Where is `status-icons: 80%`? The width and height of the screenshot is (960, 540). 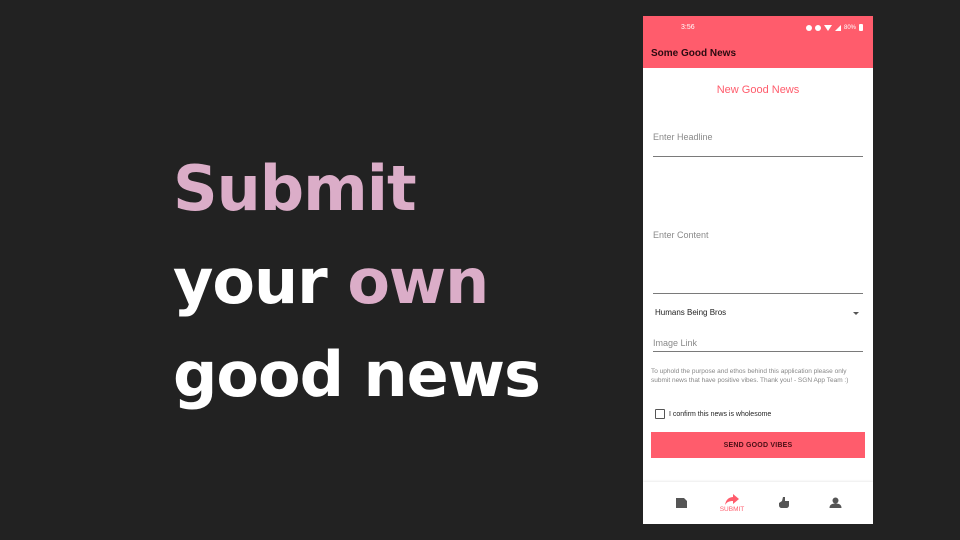 status-icons: 80% is located at coordinates (834, 27).